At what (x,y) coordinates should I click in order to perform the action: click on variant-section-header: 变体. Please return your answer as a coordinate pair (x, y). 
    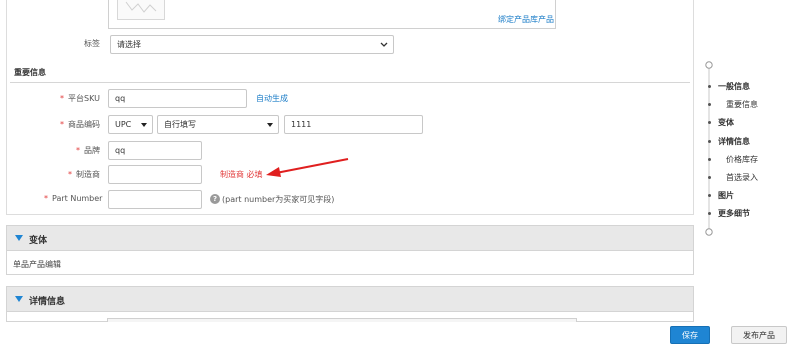
    Looking at the image, I should click on (350, 238).